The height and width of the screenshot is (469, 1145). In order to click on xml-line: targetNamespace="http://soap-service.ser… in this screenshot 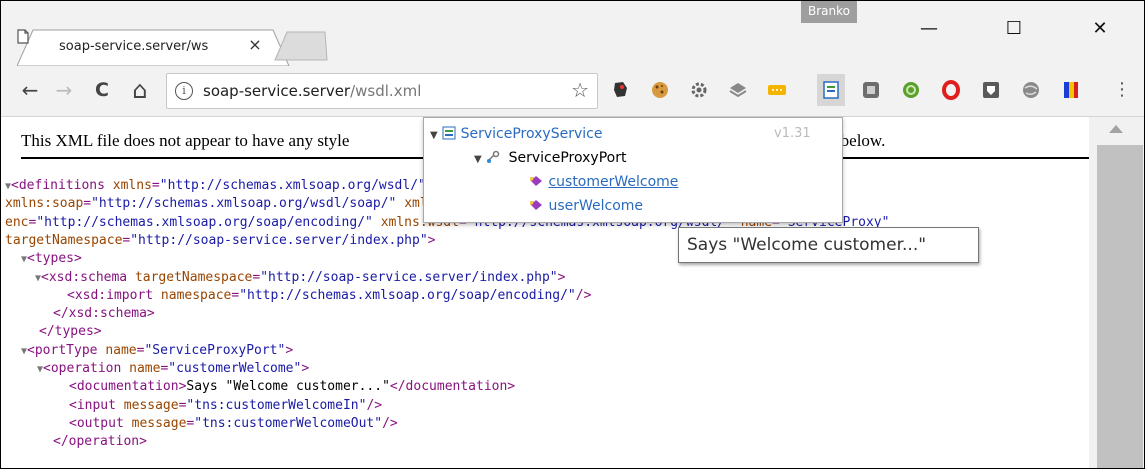, I will do `click(220, 240)`.